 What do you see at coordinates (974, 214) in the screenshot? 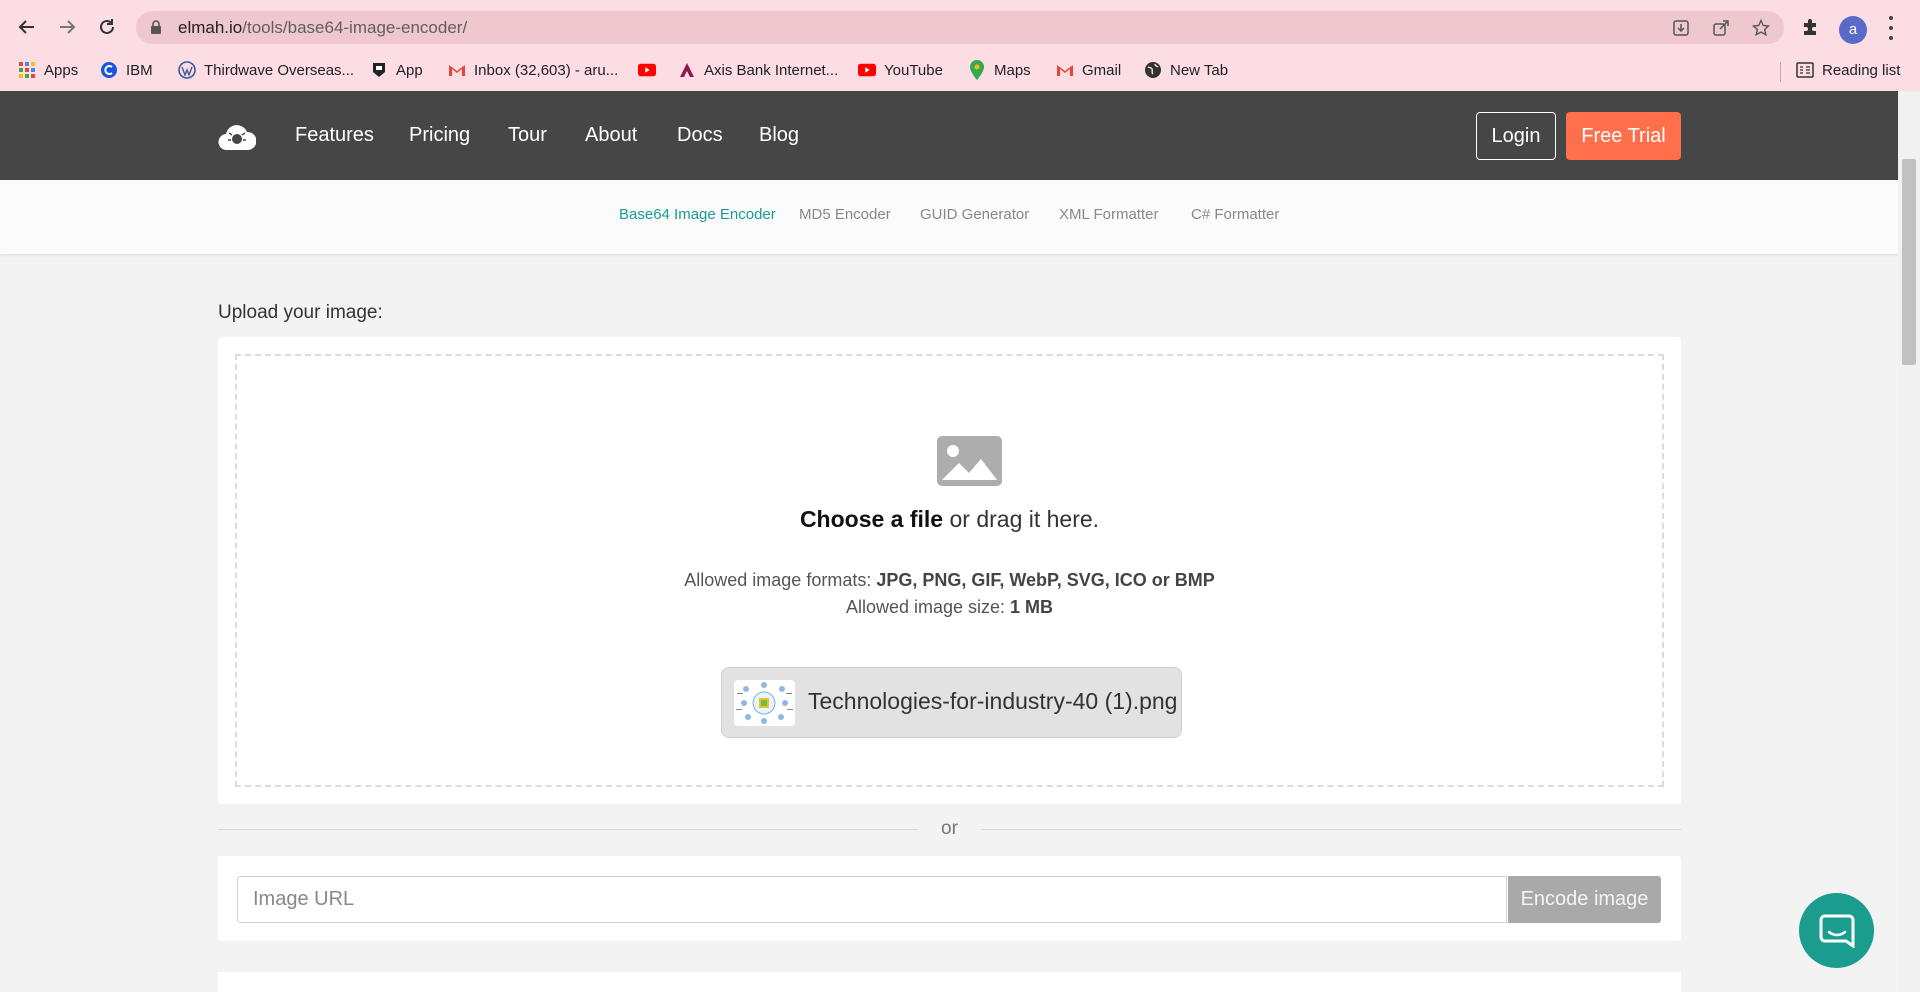
I see `subnav-guid-generator: GUID Generator` at bounding box center [974, 214].